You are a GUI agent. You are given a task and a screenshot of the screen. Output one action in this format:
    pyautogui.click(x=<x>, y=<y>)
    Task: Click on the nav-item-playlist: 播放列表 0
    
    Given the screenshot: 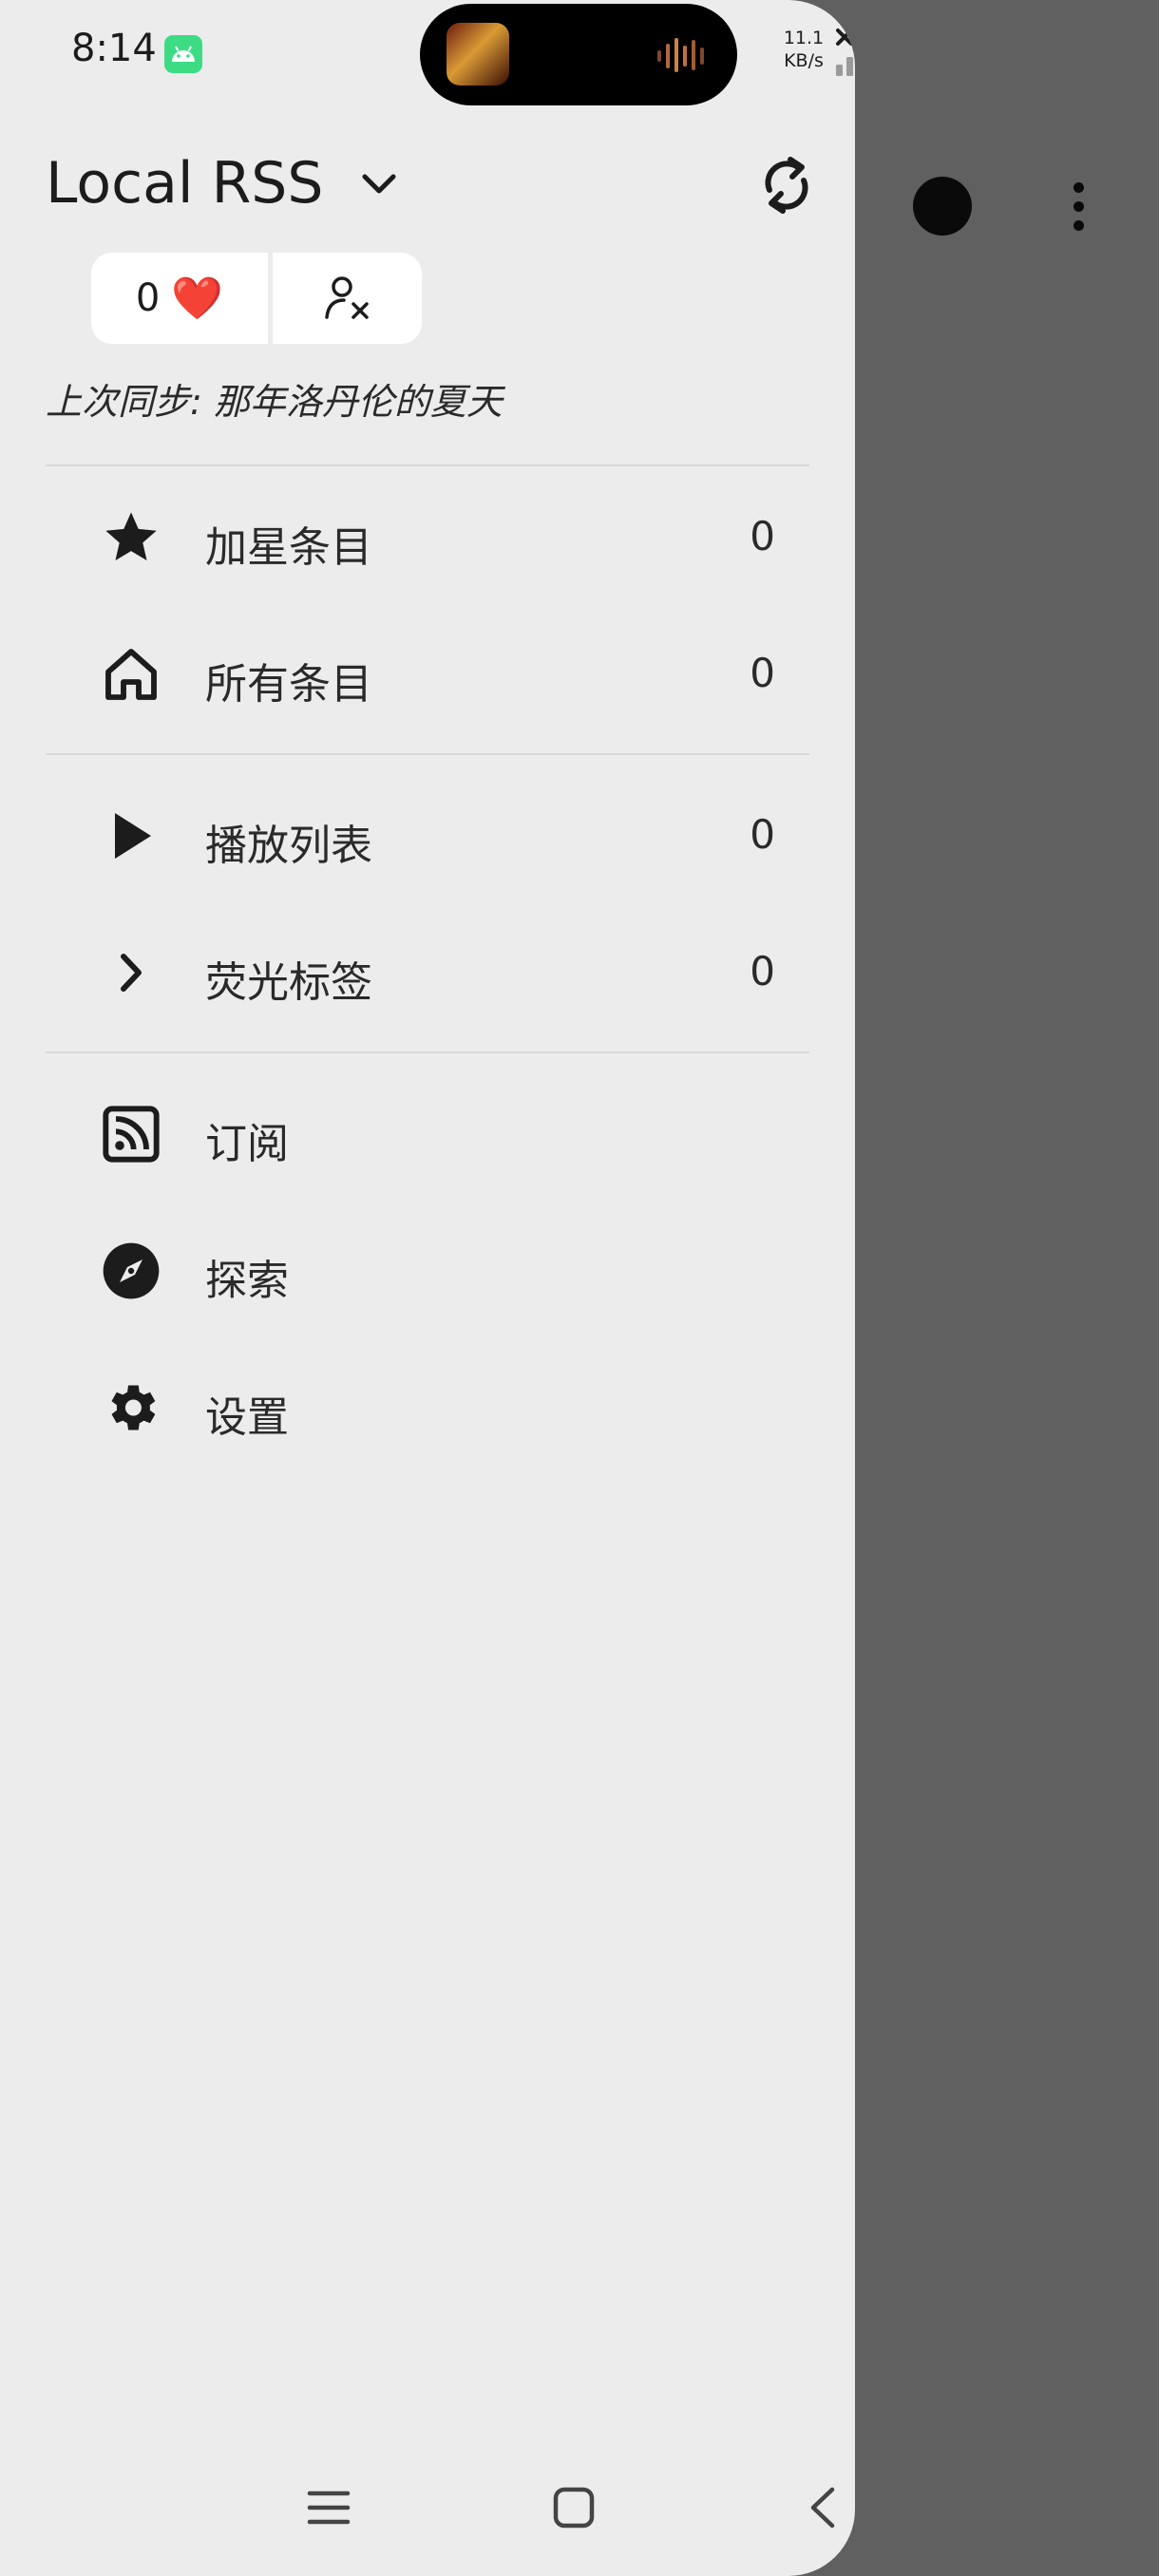 What is the action you would take?
    pyautogui.click(x=433, y=835)
    